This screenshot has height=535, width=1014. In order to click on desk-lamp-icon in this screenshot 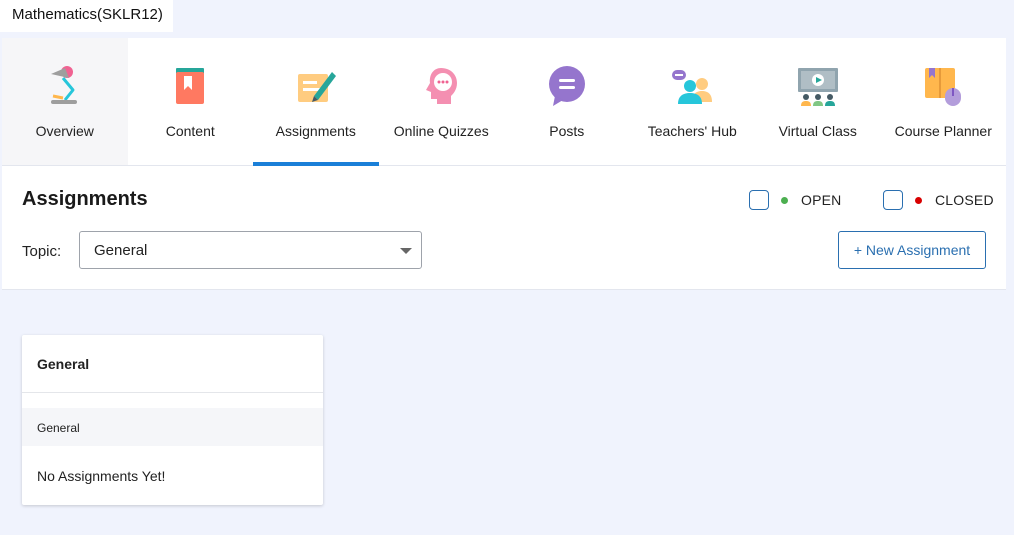, I will do `click(65, 86)`.